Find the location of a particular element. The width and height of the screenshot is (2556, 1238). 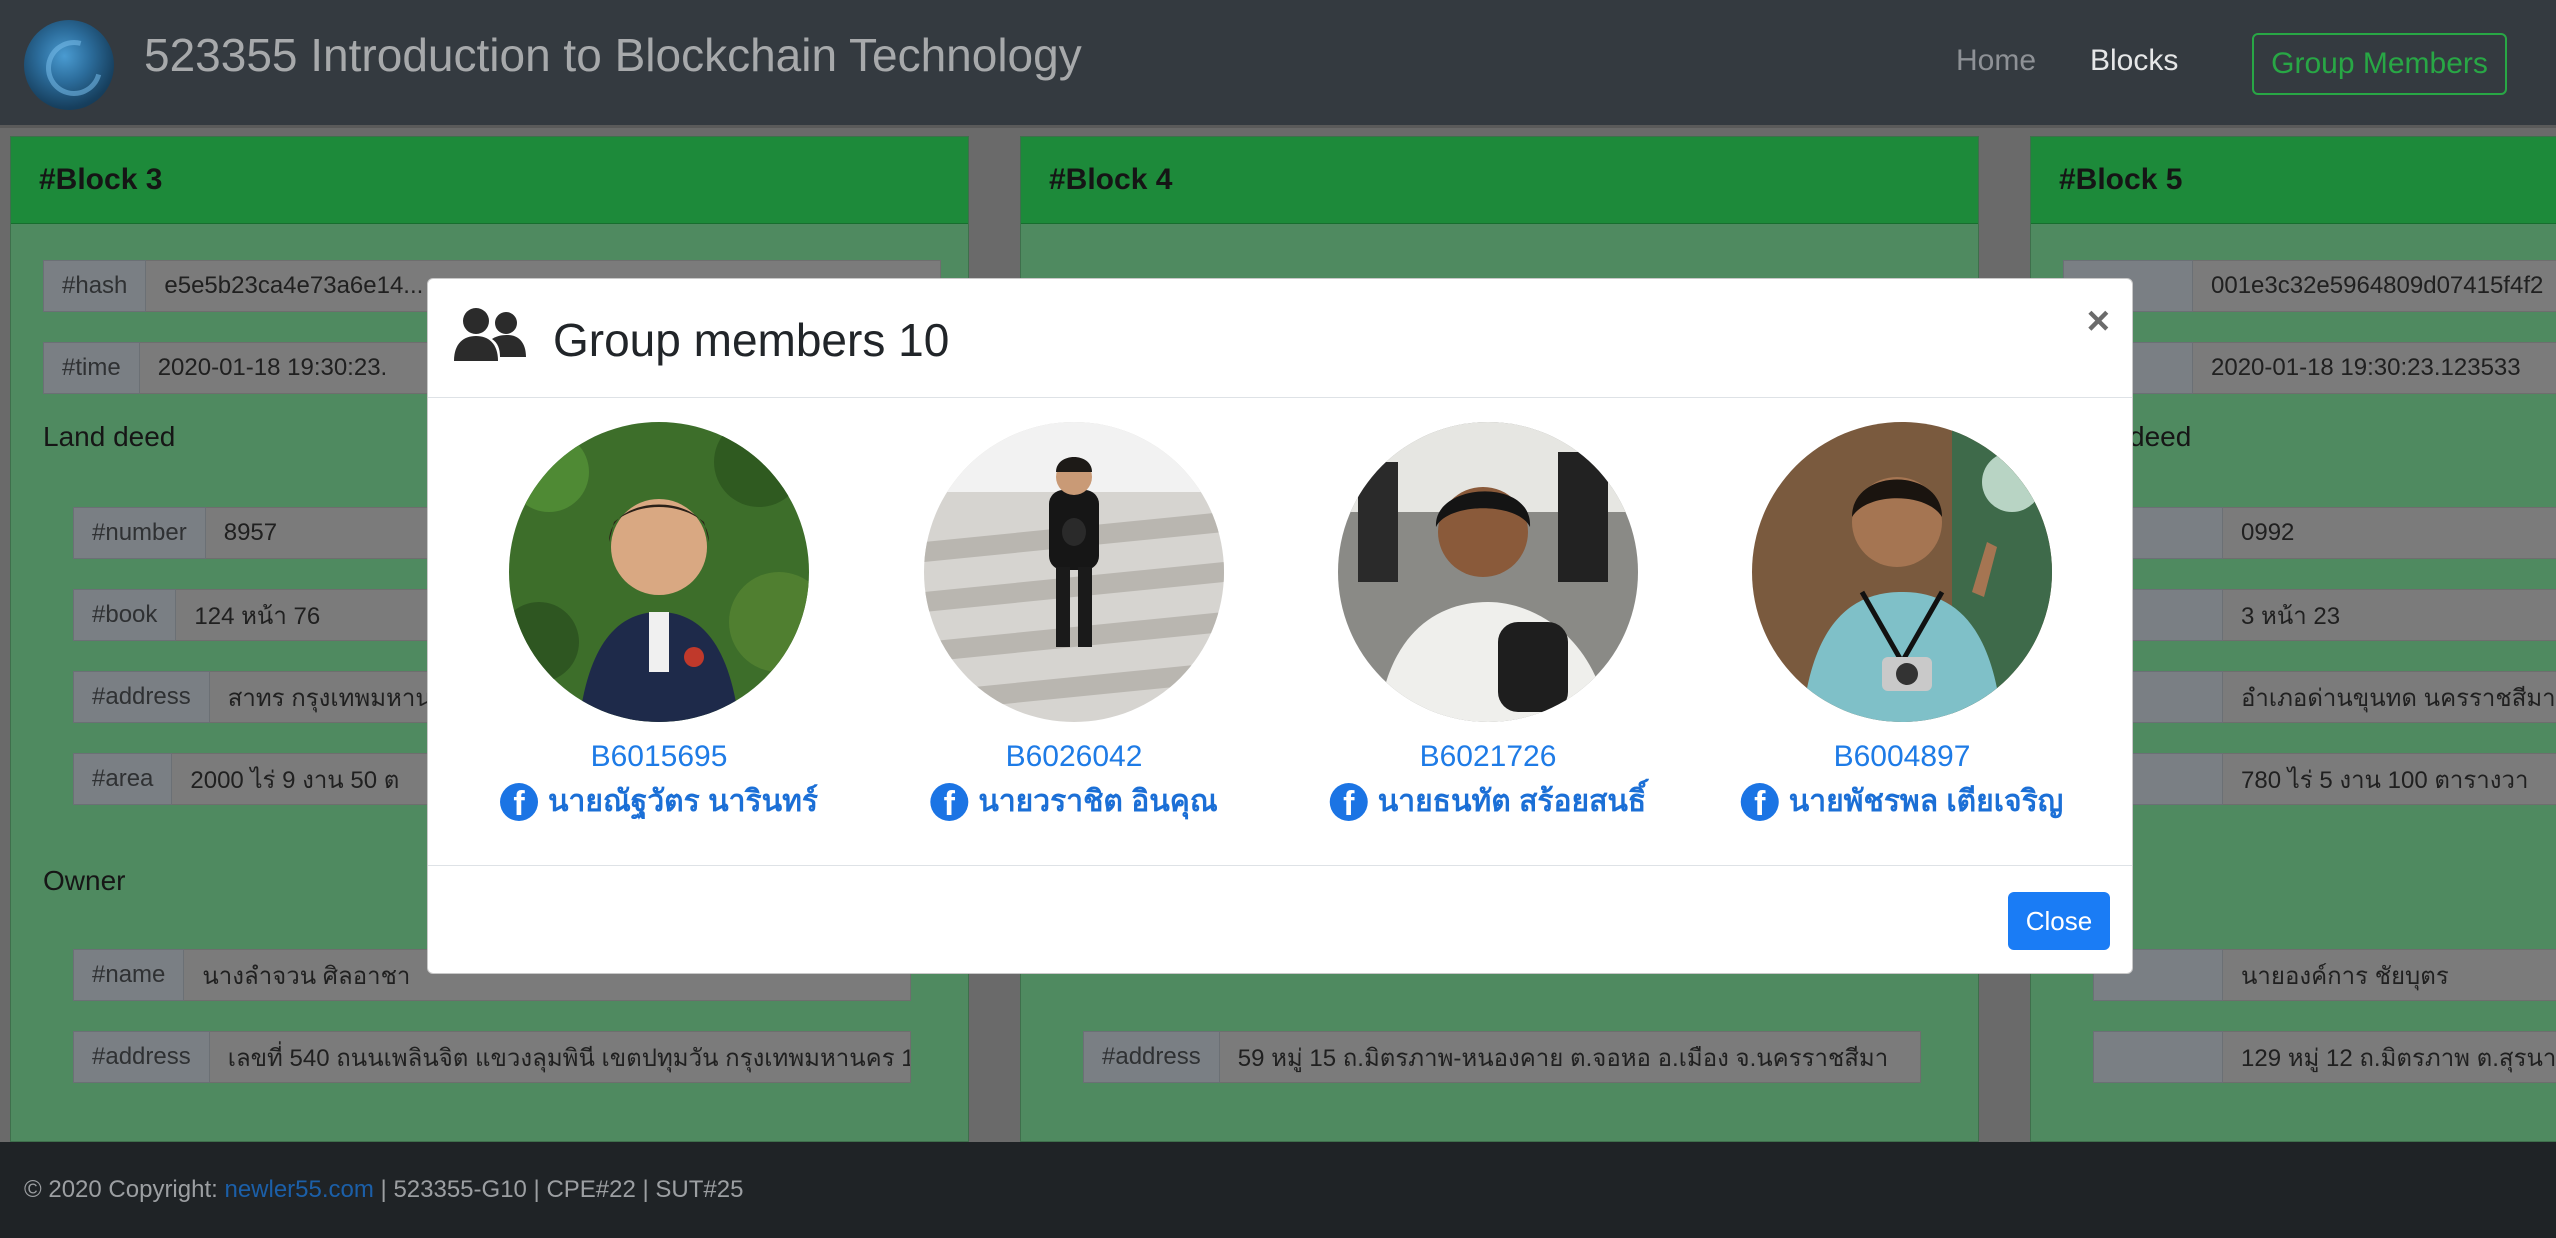

member-name: นายณัฐวัตร นารินทร์ is located at coordinates (683, 801).